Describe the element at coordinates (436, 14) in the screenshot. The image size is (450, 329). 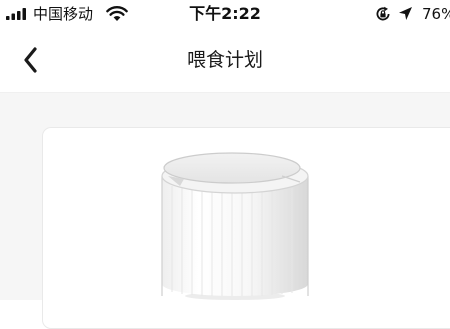
I see `battery-percentage: 76%` at that location.